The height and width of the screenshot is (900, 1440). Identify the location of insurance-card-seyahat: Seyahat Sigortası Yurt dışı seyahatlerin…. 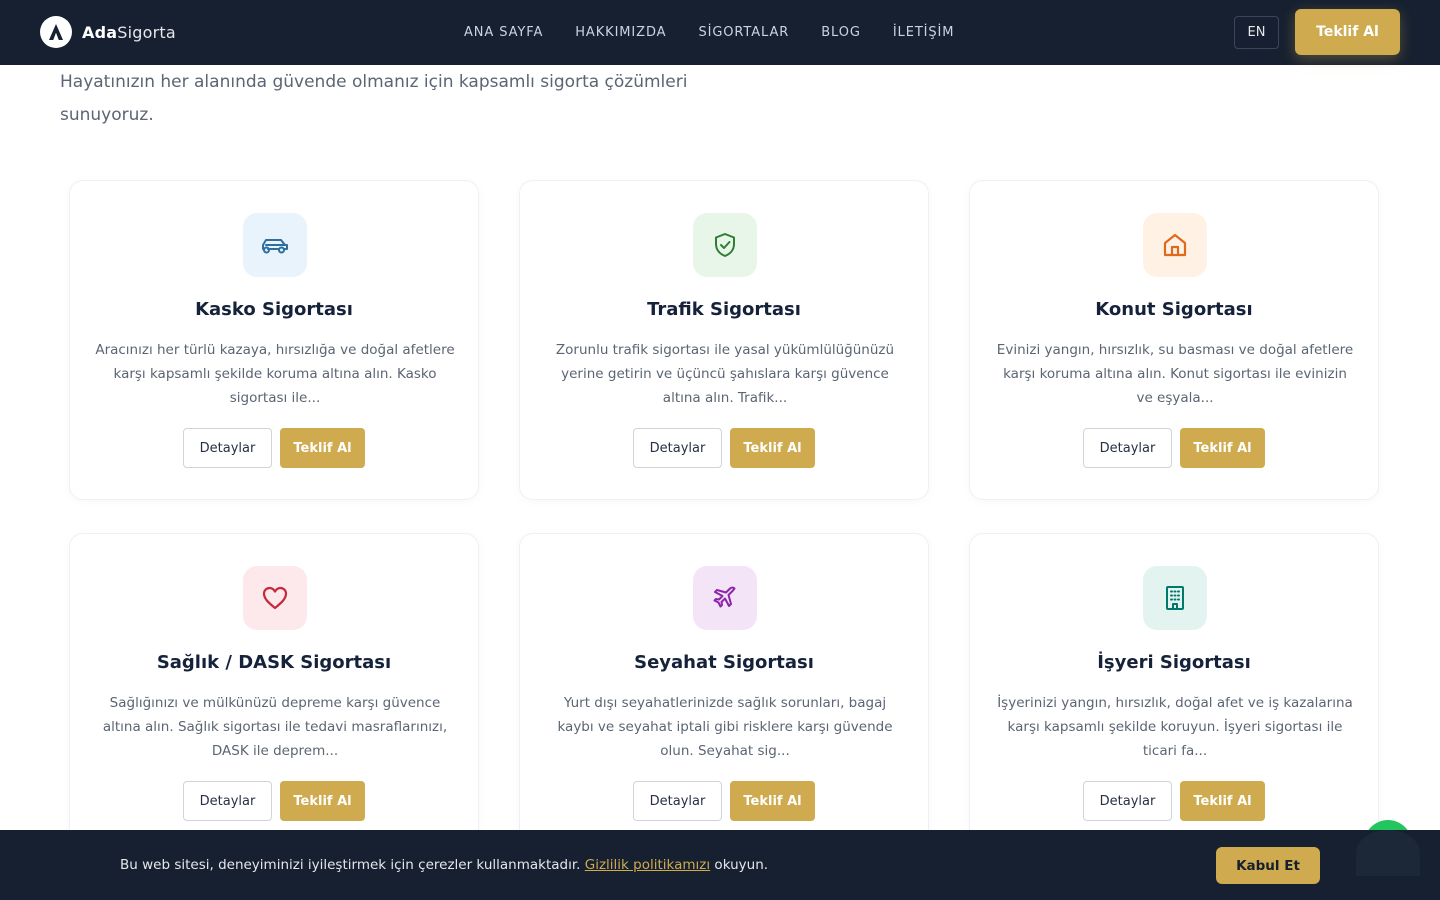
(724, 693).